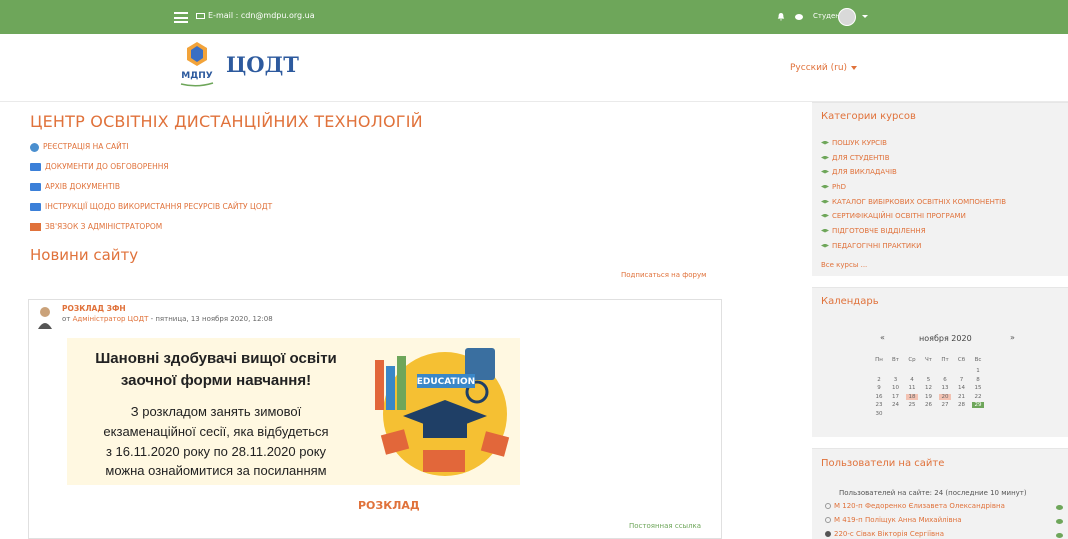 The height and width of the screenshot is (539, 1068). What do you see at coordinates (978, 380) in the screenshot?
I see `calendar-day: 8` at bounding box center [978, 380].